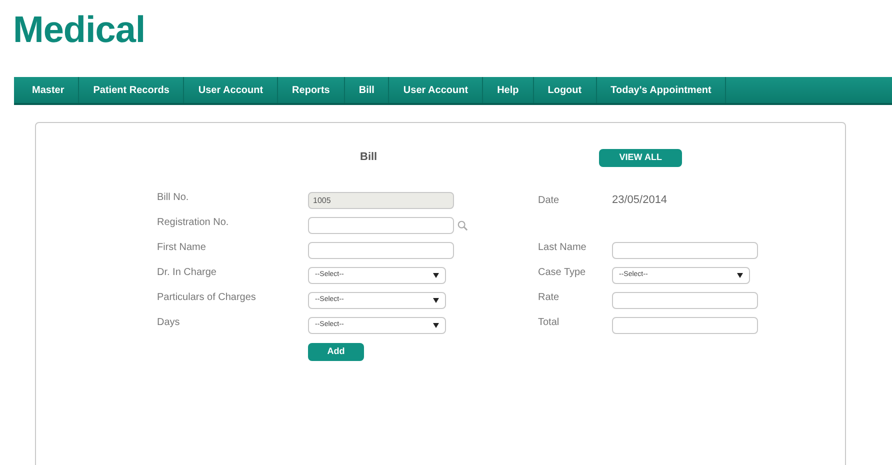 The width and height of the screenshot is (892, 465). Describe the element at coordinates (131, 90) in the screenshot. I see `nav-item: Patient Records` at that location.